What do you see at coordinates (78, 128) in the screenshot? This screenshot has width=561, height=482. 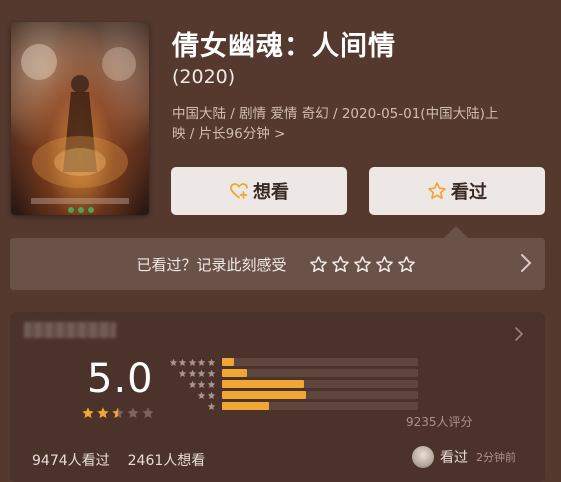 I see `poster-artwork` at bounding box center [78, 128].